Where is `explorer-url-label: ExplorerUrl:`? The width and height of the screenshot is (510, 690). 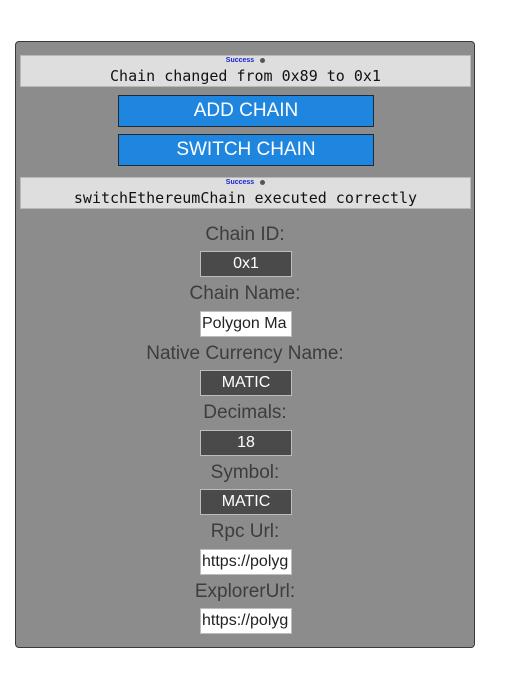
explorer-url-label: ExplorerUrl: is located at coordinates (245, 591).